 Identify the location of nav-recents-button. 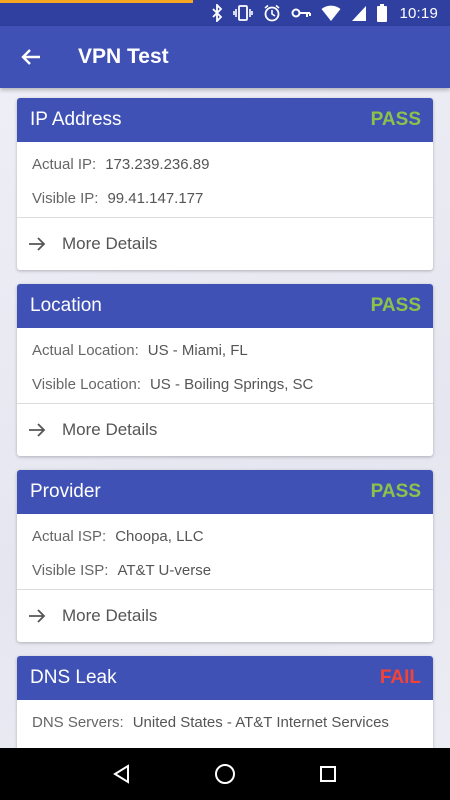
(328, 774).